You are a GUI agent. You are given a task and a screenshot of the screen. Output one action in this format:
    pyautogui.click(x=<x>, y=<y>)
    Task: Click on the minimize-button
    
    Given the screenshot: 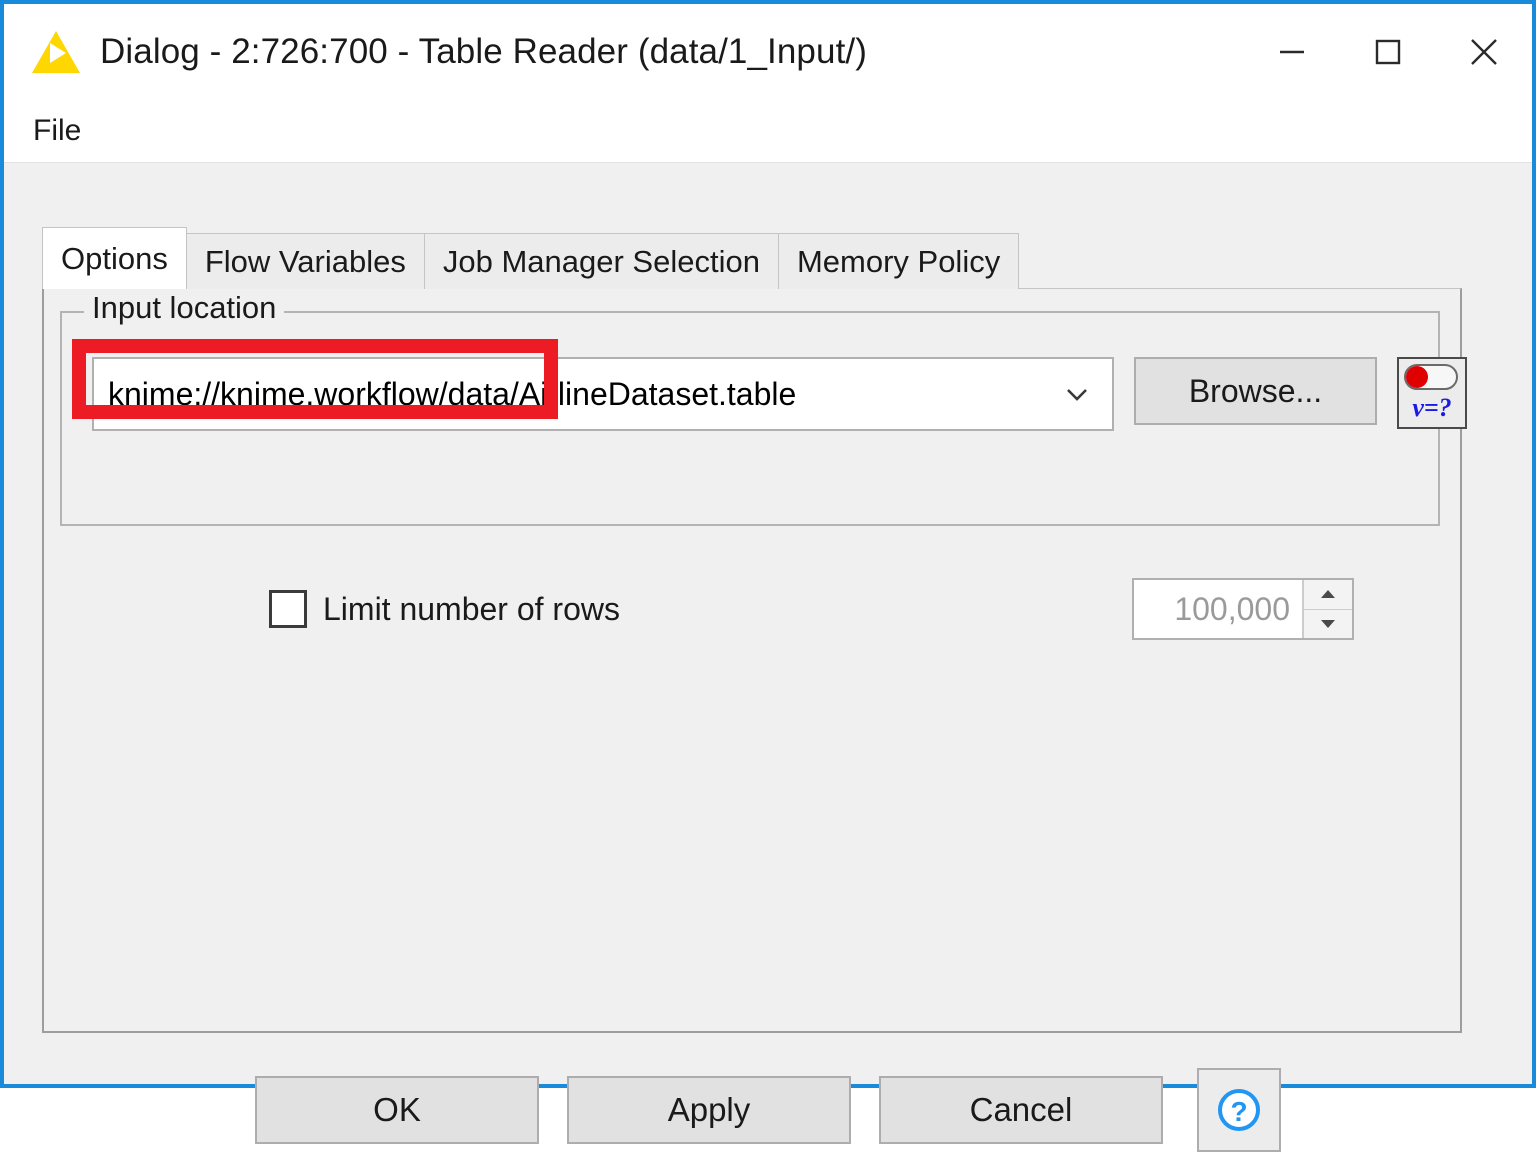 What is the action you would take?
    pyautogui.click(x=1292, y=52)
    